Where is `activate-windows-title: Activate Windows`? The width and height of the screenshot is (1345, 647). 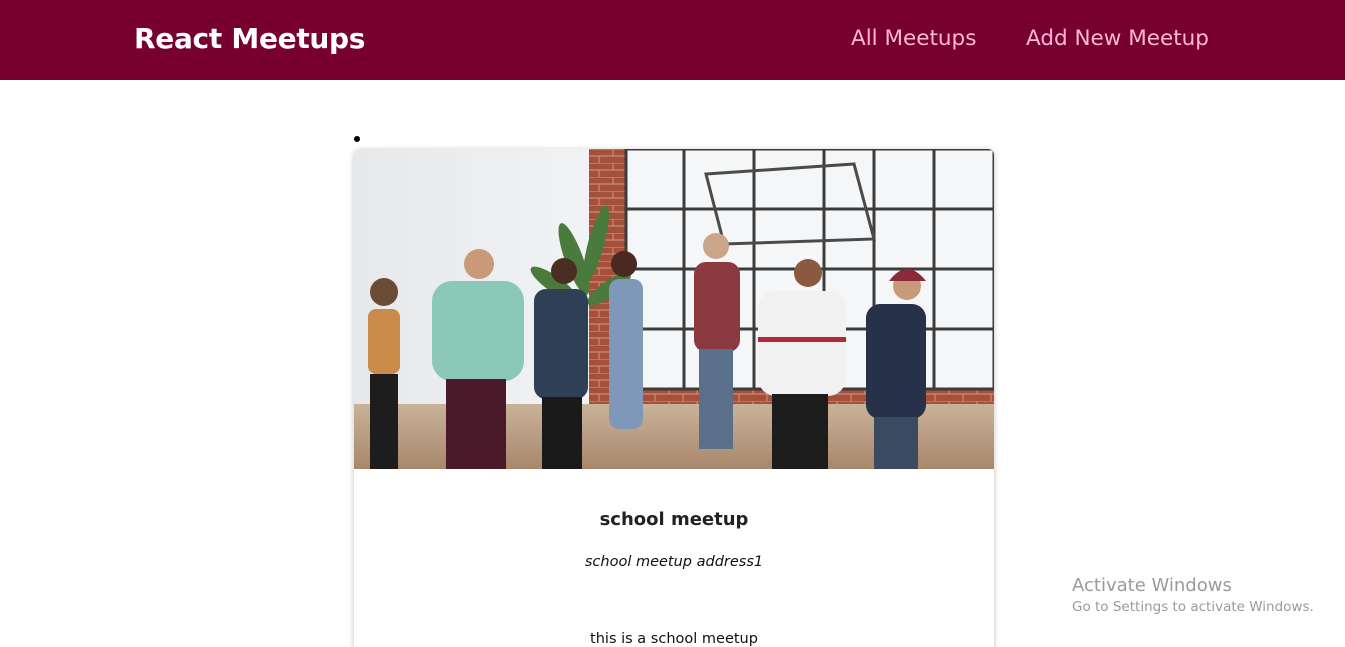
activate-windows-title: Activate Windows is located at coordinates (1152, 585).